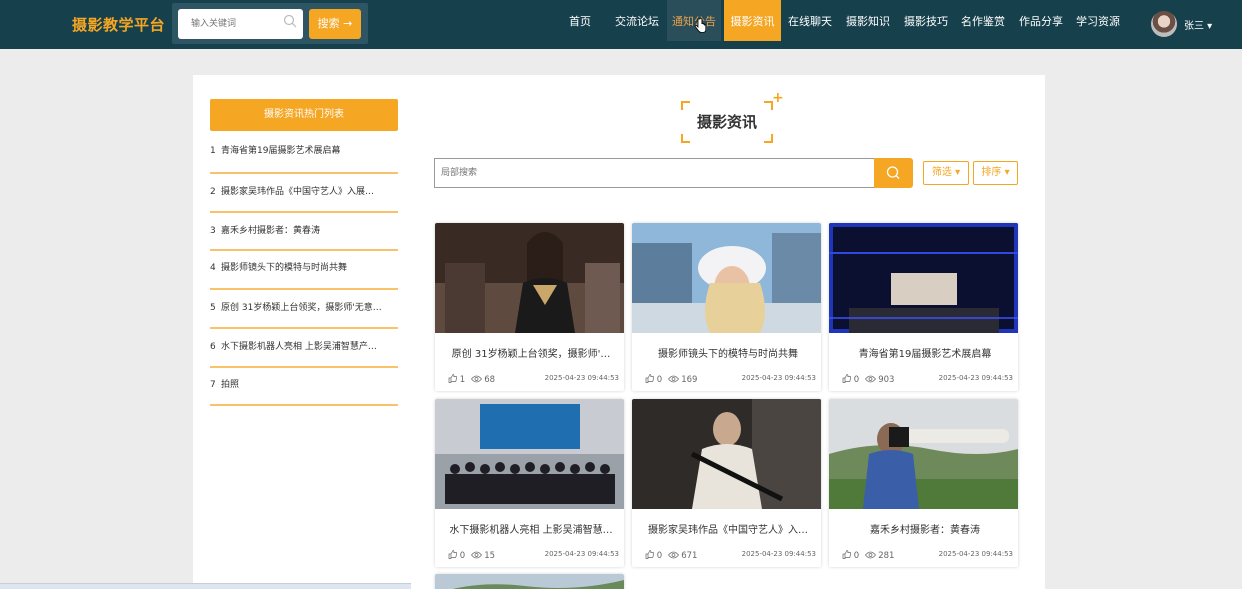 The image size is (1242, 589). I want to click on user-avatar, so click(1164, 24).